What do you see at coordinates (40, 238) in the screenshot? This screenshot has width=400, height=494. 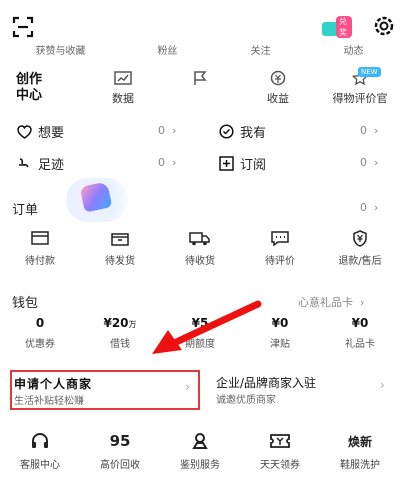 I see `card-icon` at bounding box center [40, 238].